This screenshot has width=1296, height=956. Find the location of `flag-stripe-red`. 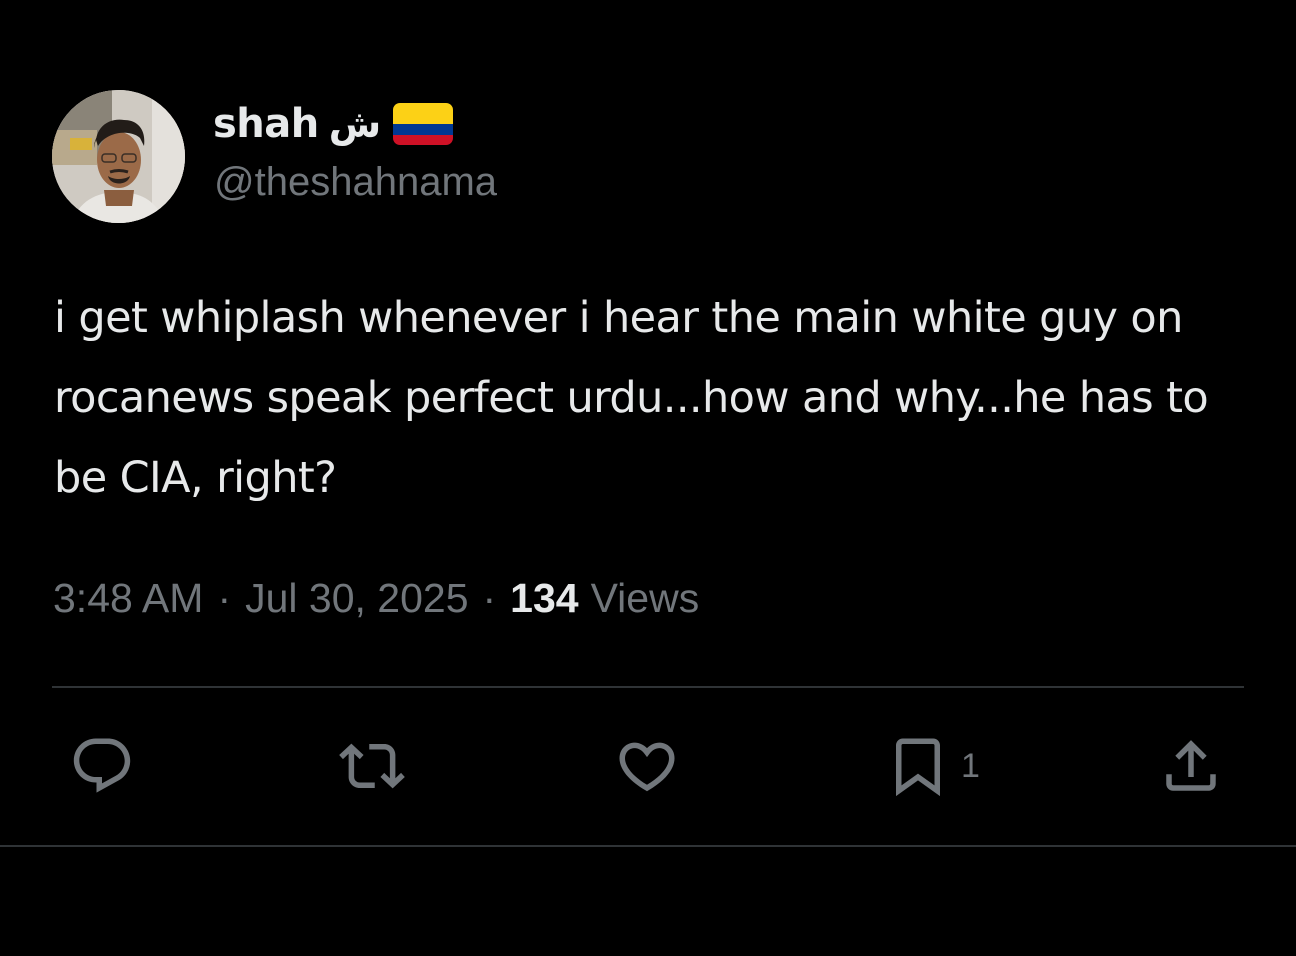

flag-stripe-red is located at coordinates (423, 139).